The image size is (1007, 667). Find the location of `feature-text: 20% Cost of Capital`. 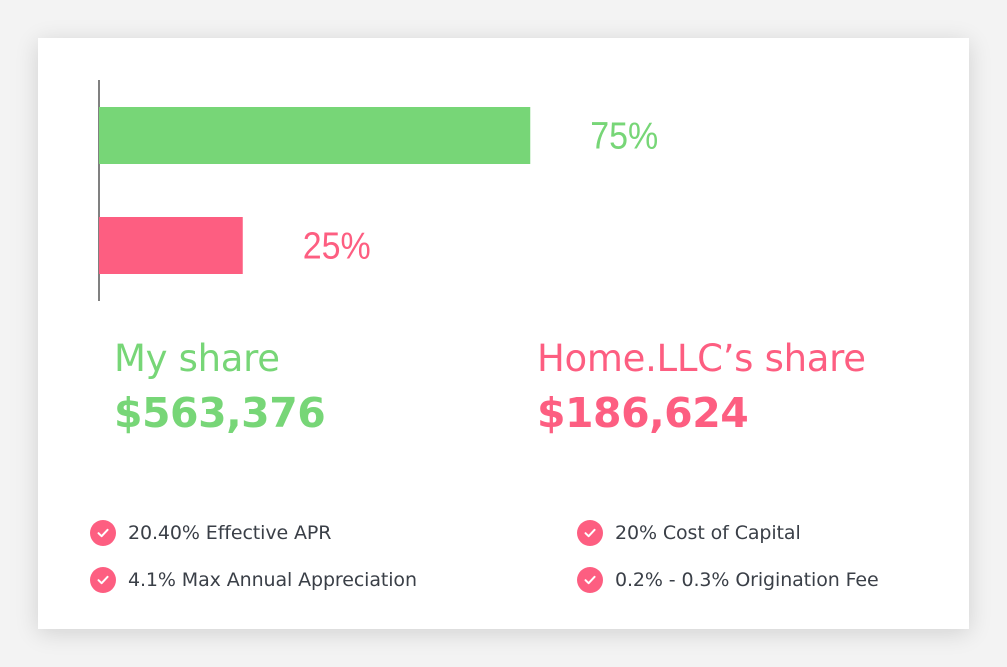

feature-text: 20% Cost of Capital is located at coordinates (708, 533).